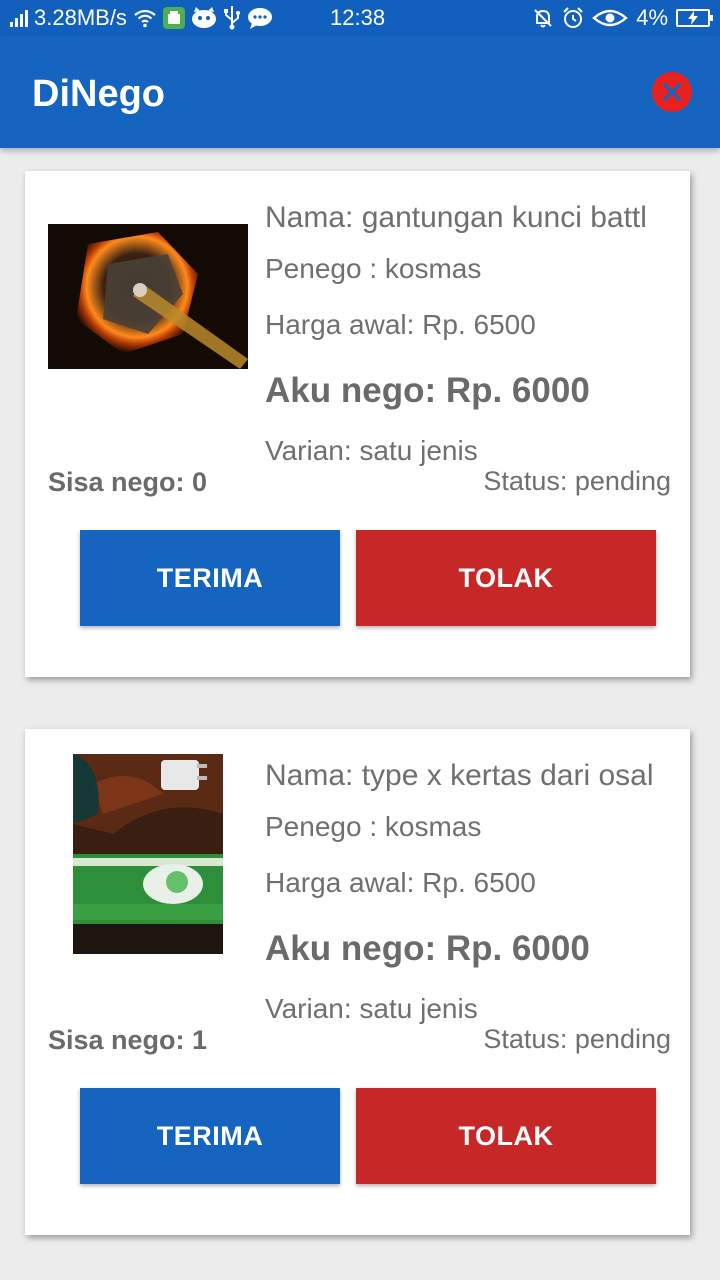 Image resolution: width=720 pixels, height=1280 pixels. I want to click on product-name: Nama: gantungan kunci battl, so click(456, 217).